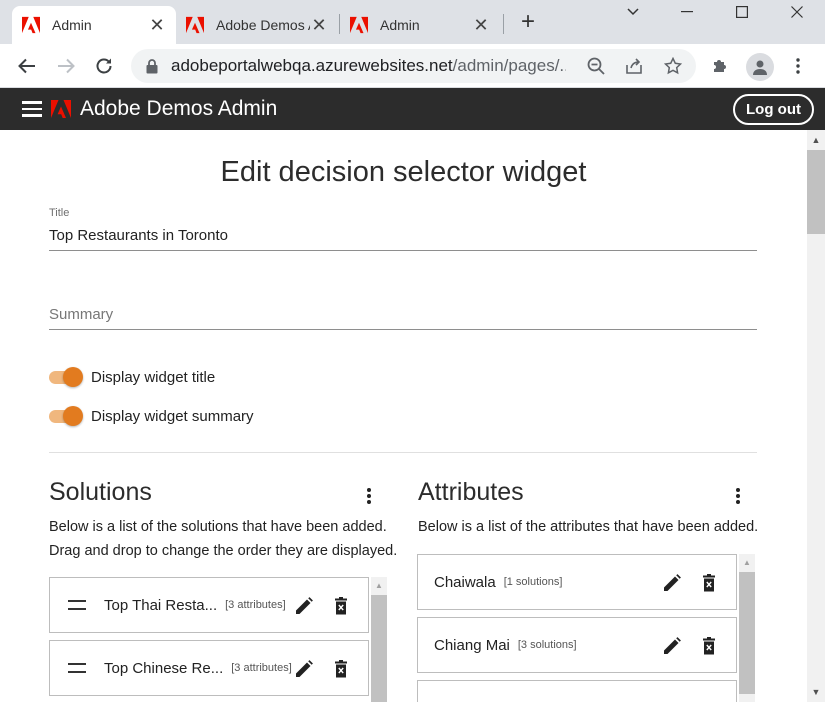 This screenshot has width=825, height=702. What do you see at coordinates (634, 66) in the screenshot?
I see `share-icon` at bounding box center [634, 66].